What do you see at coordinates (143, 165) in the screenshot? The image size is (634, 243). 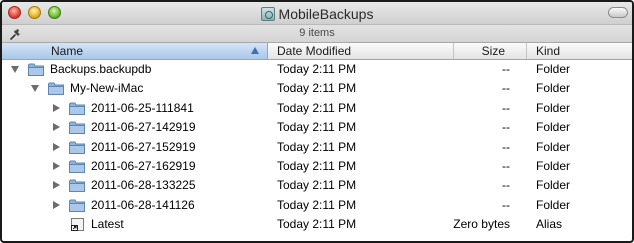 I see `item-name: 2011-06-27-162919` at bounding box center [143, 165].